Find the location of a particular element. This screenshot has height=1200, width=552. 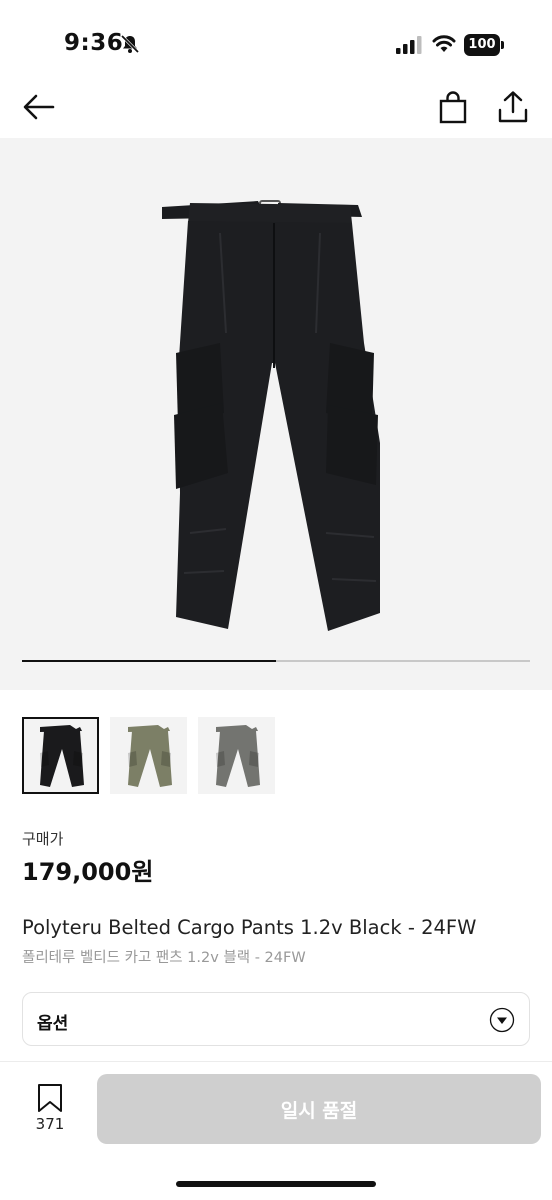

cargo-pants-image is located at coordinates (271, 415).